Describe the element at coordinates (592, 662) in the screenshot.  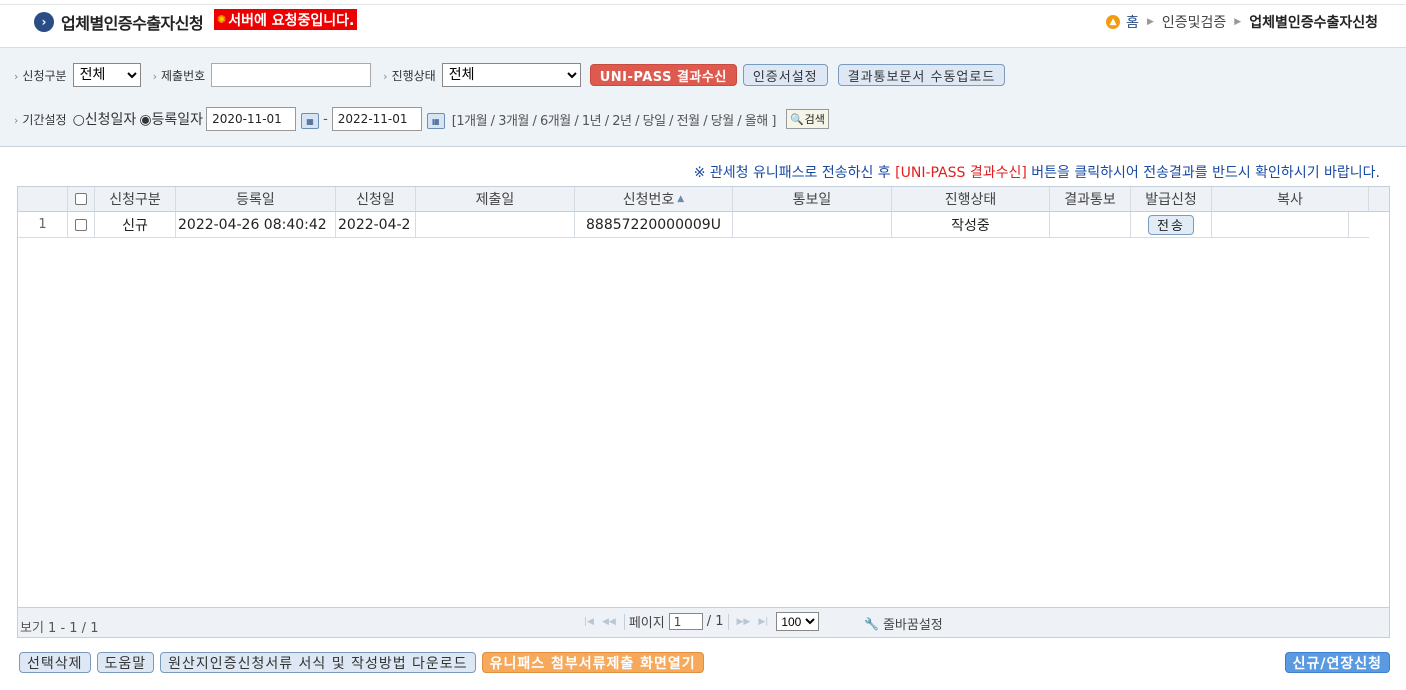
I see `unipass-open-button: 유니패스 첨부서류제출 화면열기` at that location.